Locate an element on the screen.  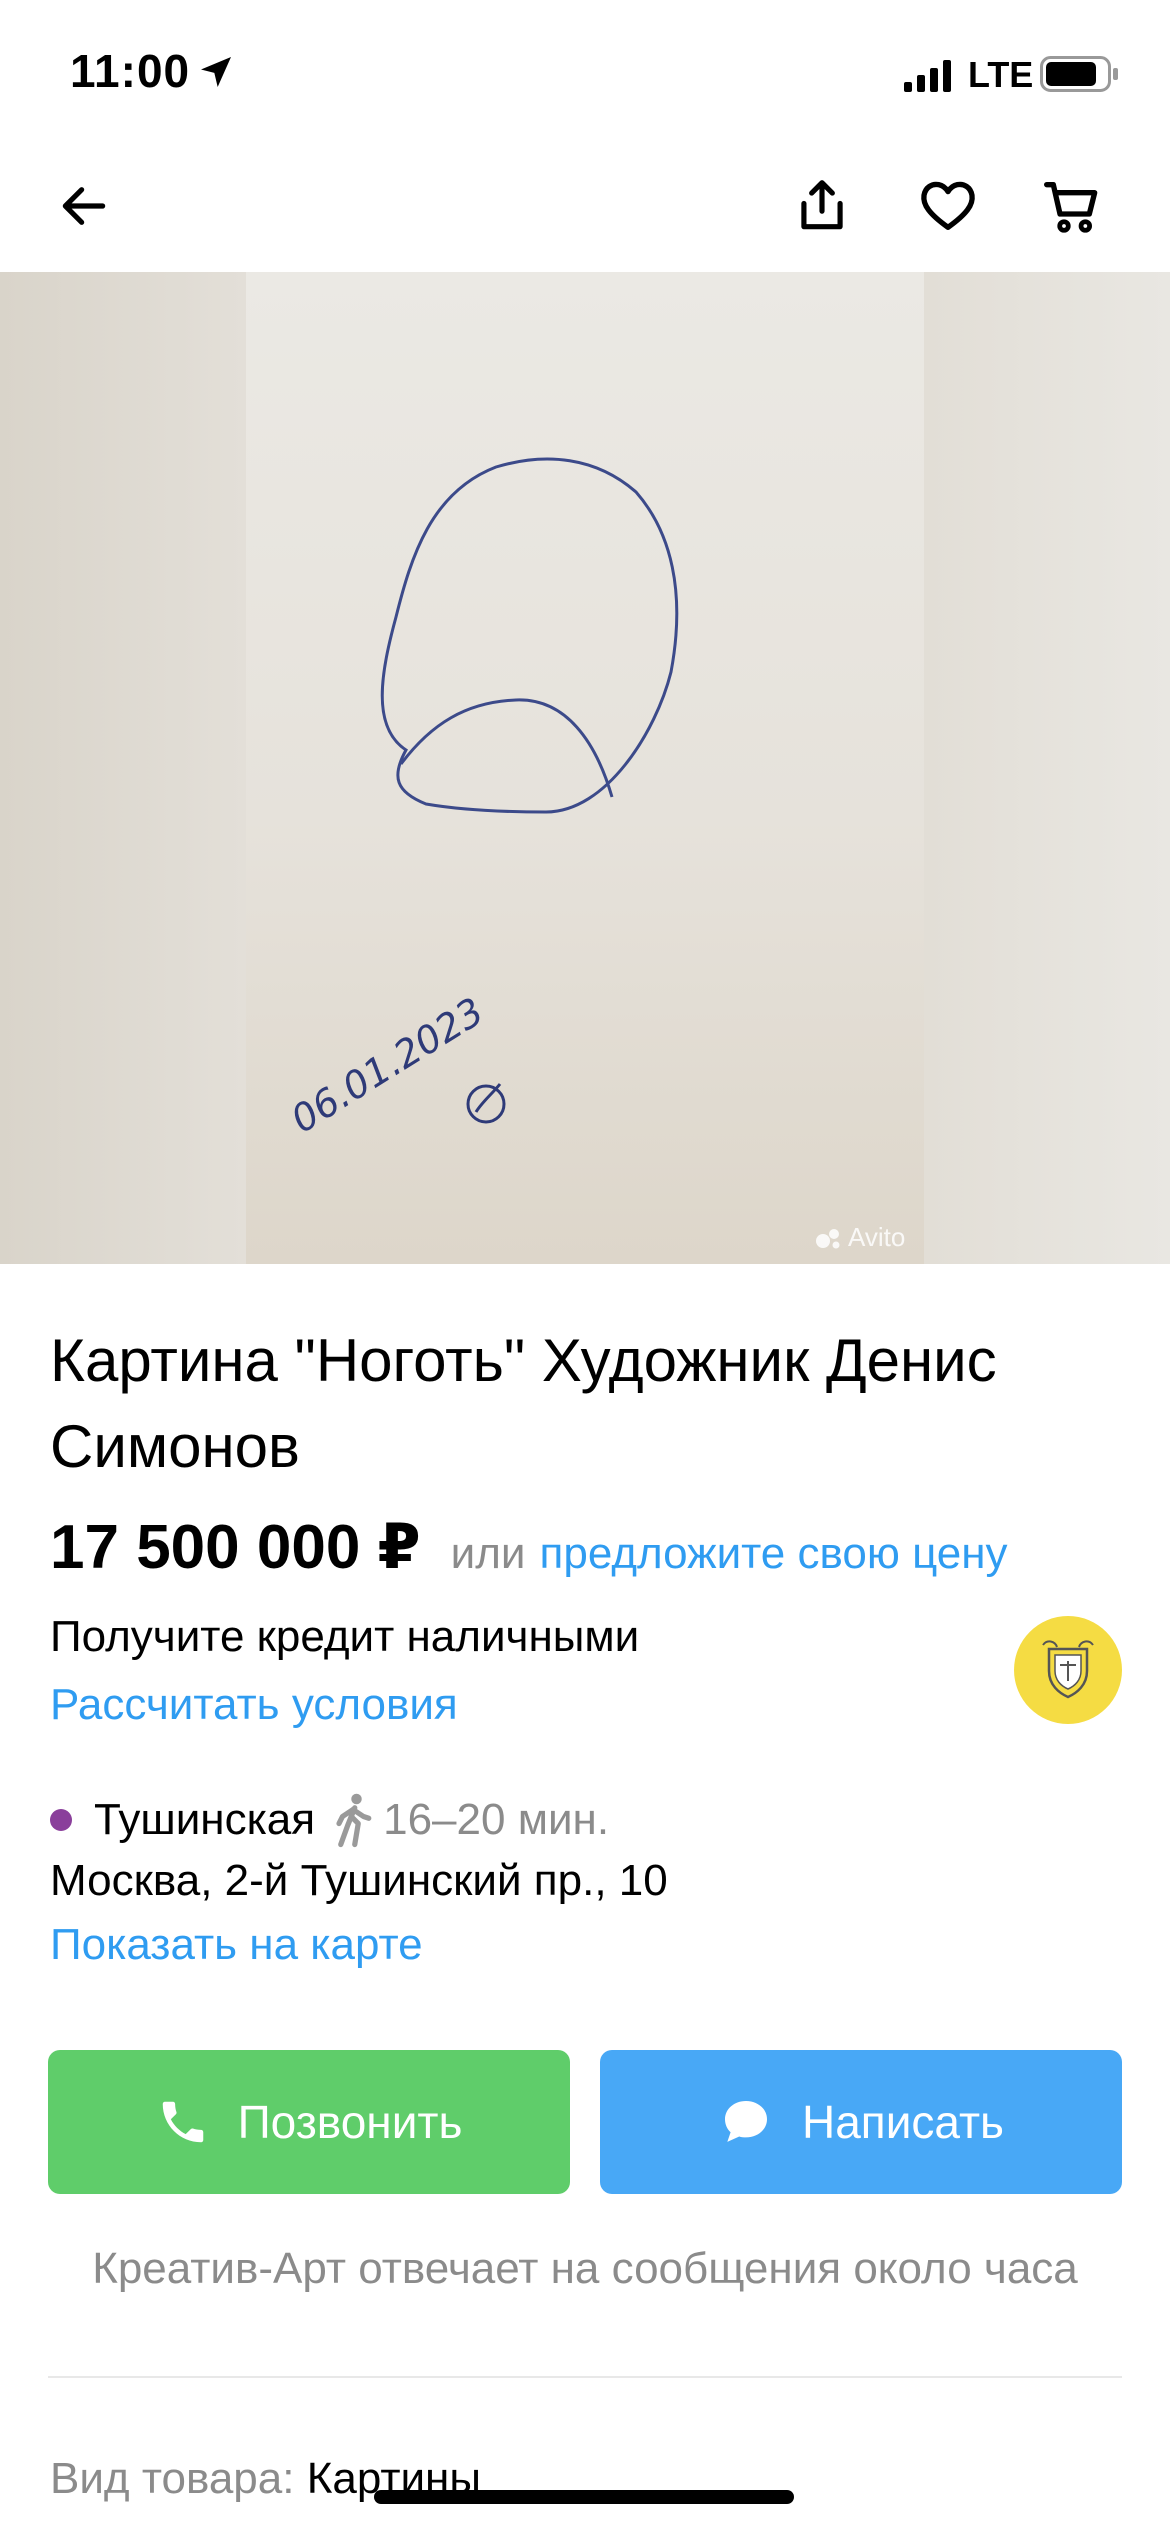
credit-text: Получите кредит наличными is located at coordinates (345, 1636).